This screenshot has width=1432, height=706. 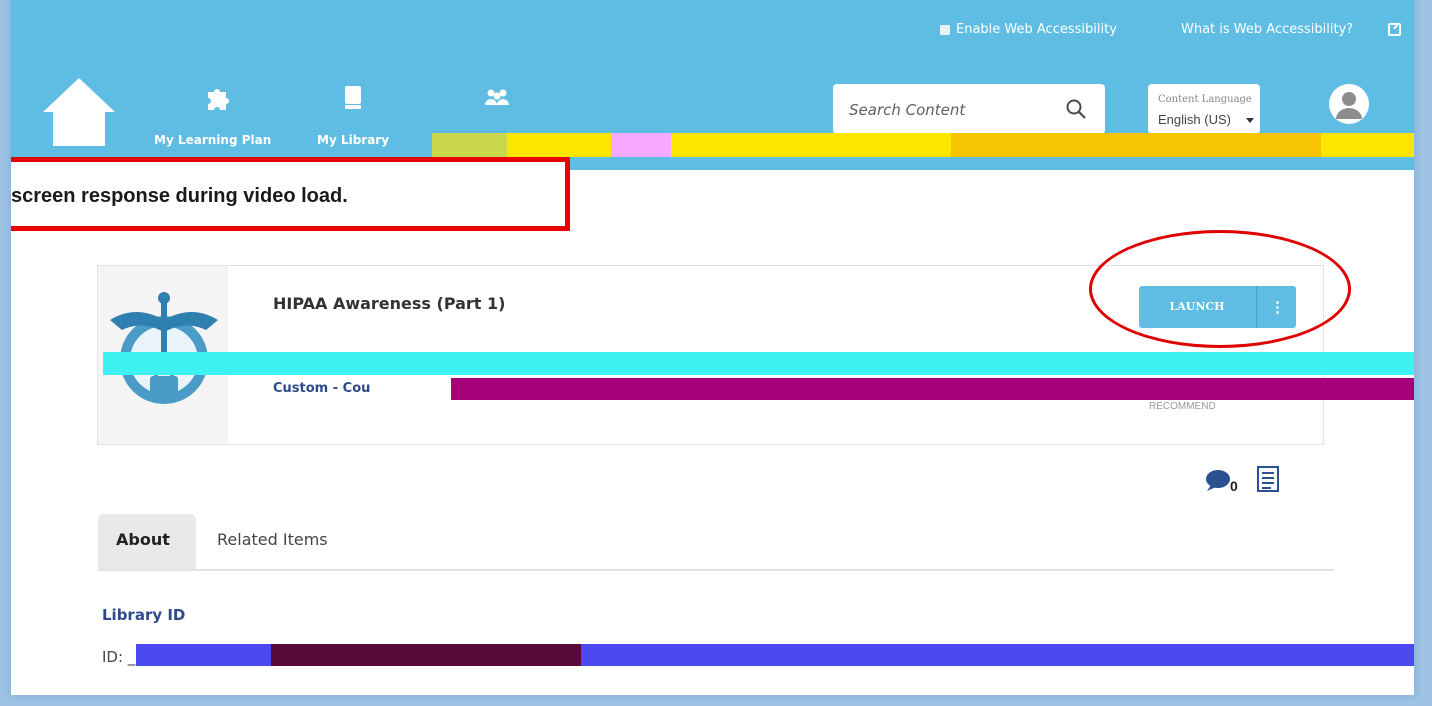 What do you see at coordinates (932, 389) in the screenshot?
I see `glitch-band-magenta` at bounding box center [932, 389].